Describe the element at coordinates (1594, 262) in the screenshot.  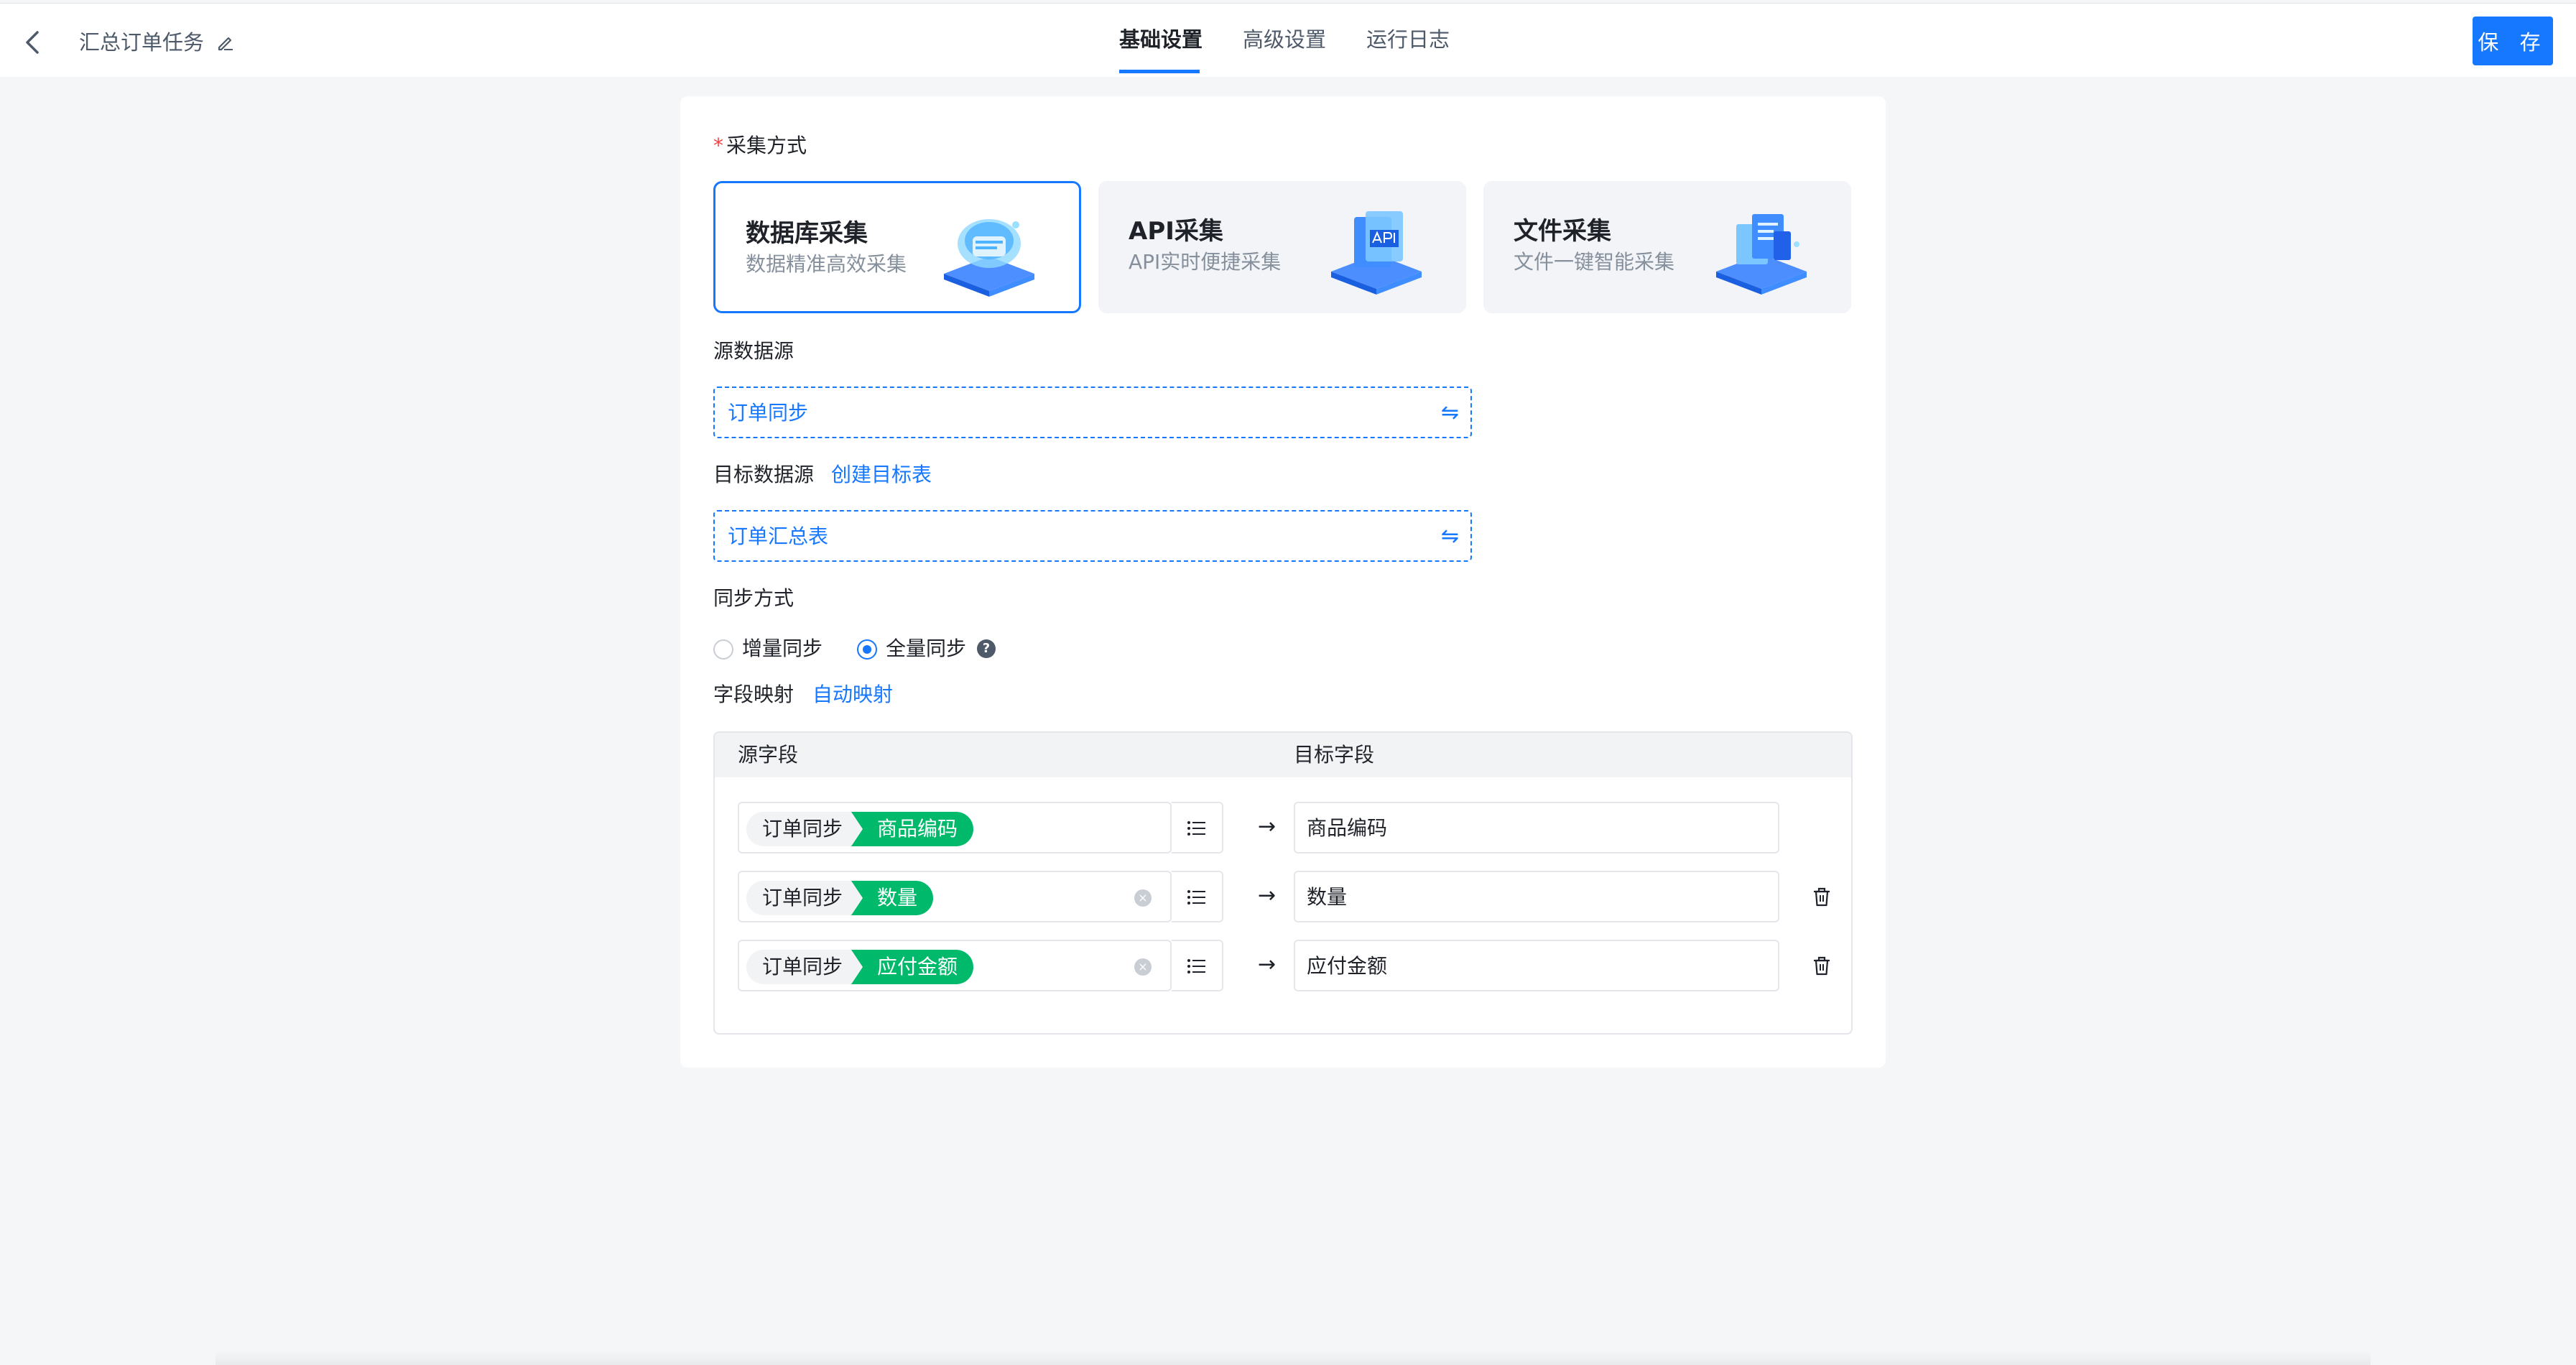
I see `card-subtitle: 文件一键智能采集` at that location.